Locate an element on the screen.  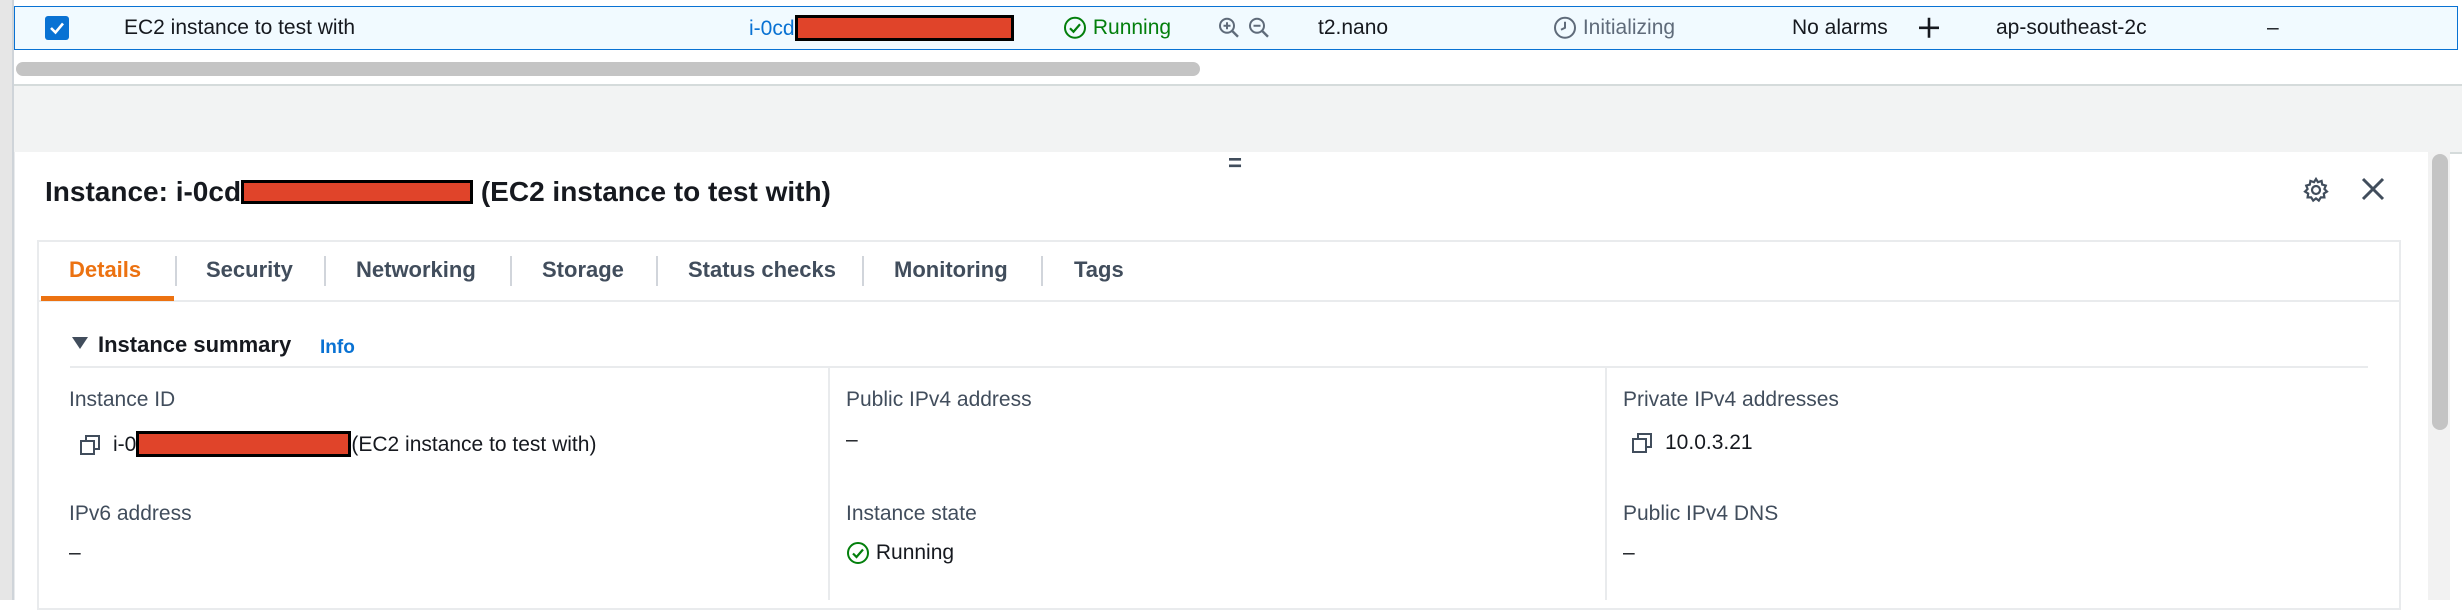
info-link: Info is located at coordinates (337, 348).